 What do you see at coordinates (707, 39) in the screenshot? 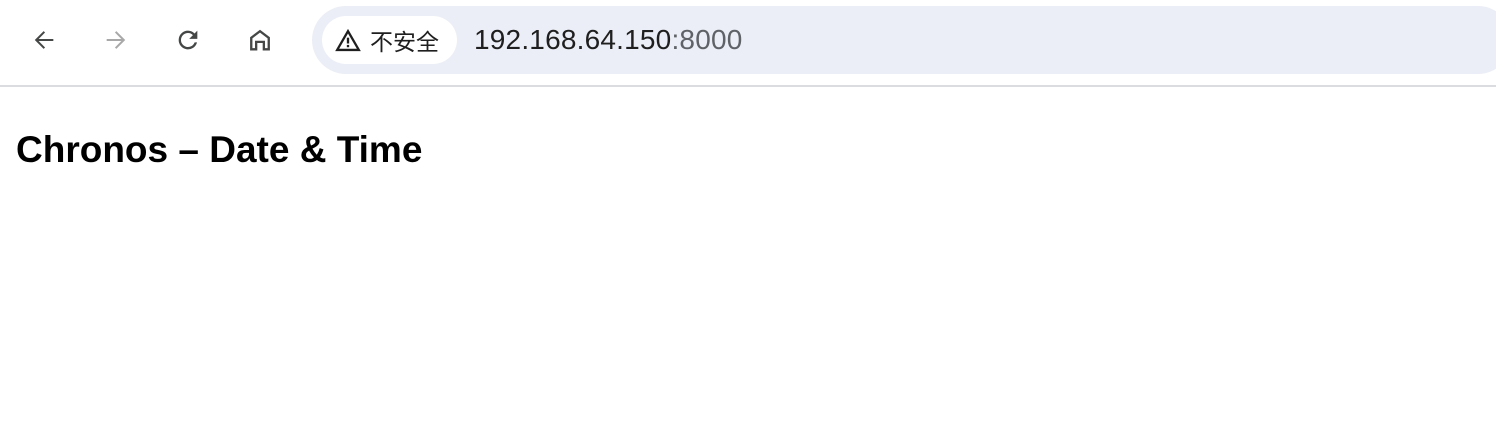
I see `url-port: :8000` at bounding box center [707, 39].